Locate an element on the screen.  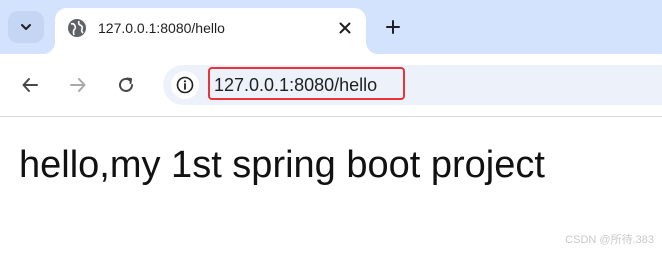
close-icon is located at coordinates (345, 28).